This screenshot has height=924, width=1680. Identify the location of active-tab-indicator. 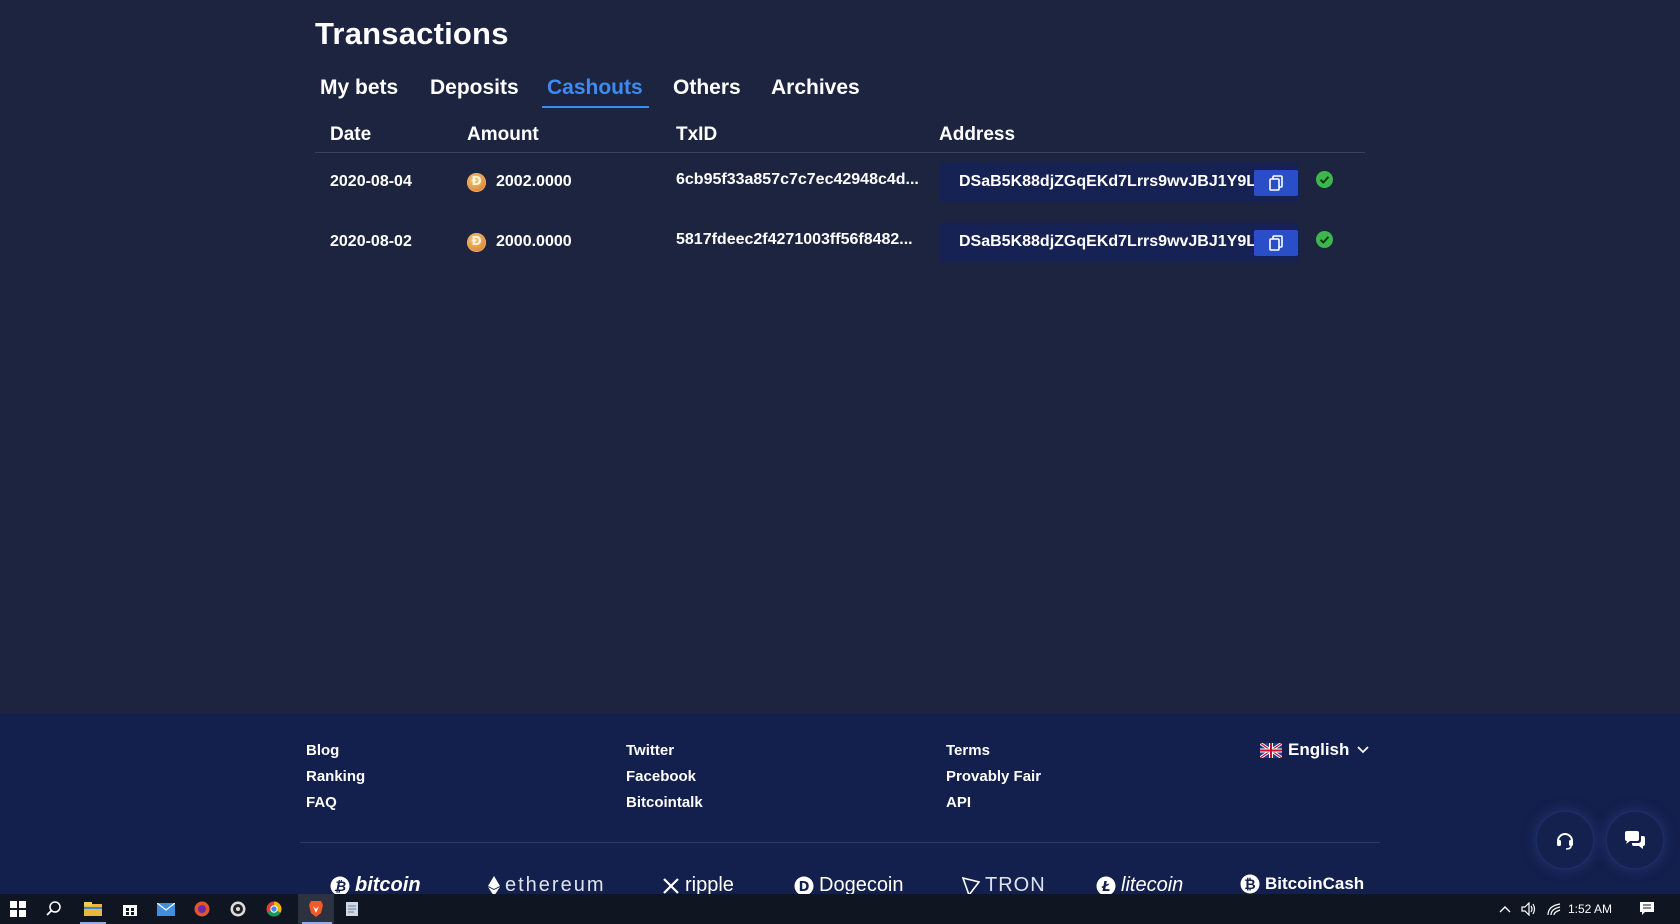
(595, 107).